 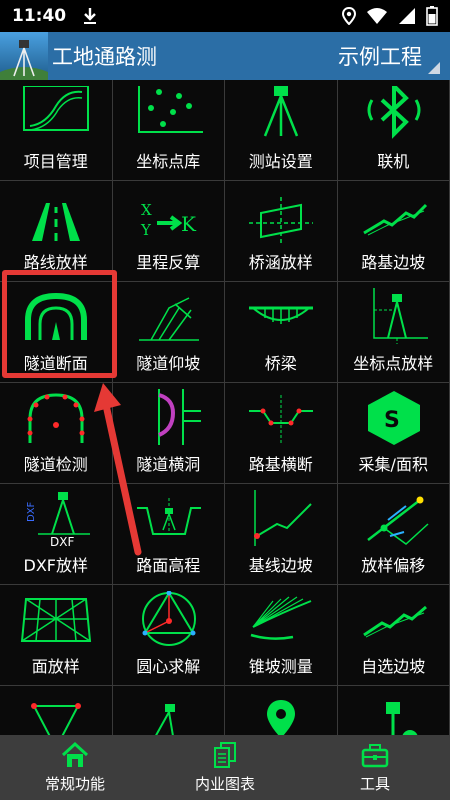 What do you see at coordinates (225, 16) in the screenshot?
I see `status-bar: 11:40` at bounding box center [225, 16].